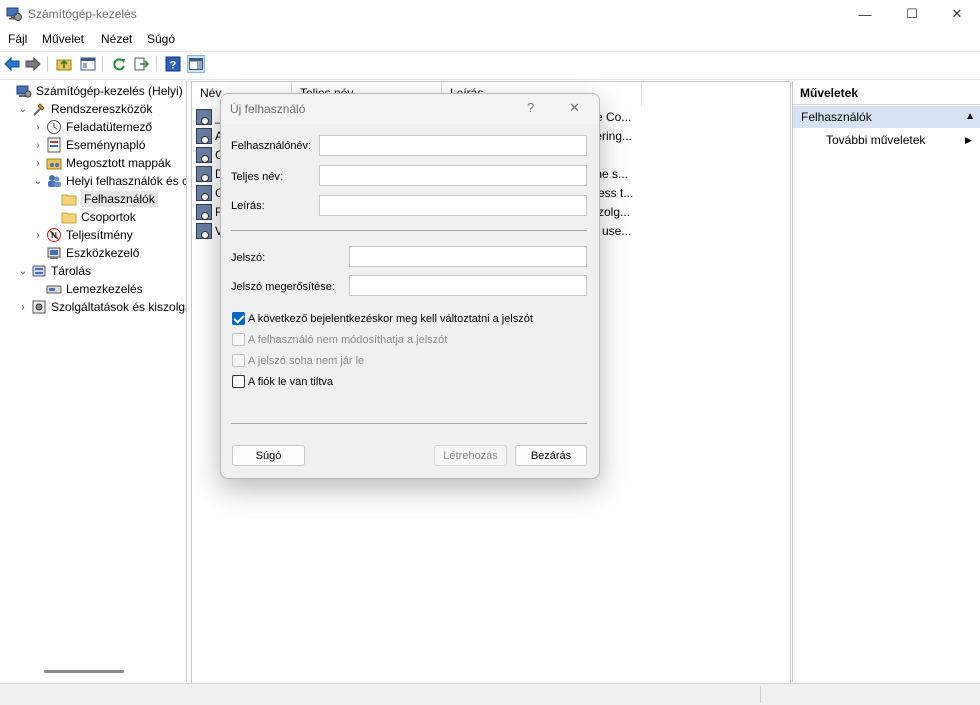 The width and height of the screenshot is (980, 705). I want to click on show-hide-tree-button, so click(88, 64).